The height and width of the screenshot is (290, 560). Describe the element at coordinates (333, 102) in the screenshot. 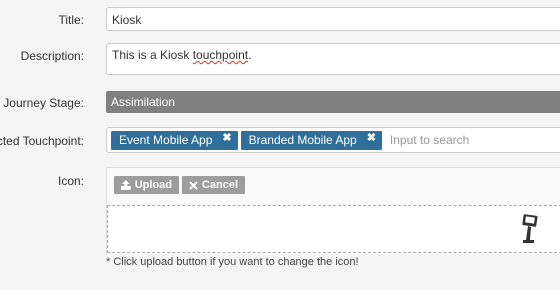

I see `journey-stage-select: Assimilation` at that location.